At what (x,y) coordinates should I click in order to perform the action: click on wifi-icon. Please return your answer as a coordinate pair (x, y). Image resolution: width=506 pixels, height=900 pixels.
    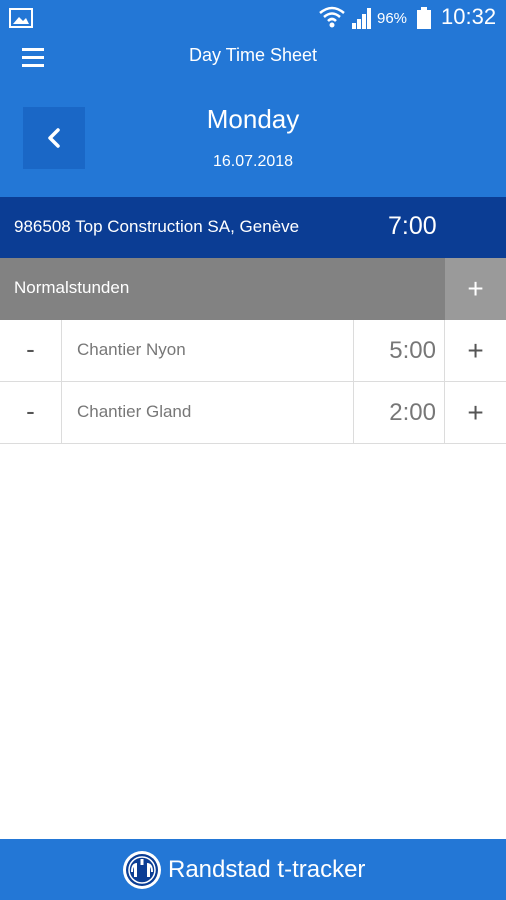
    Looking at the image, I should click on (332, 17).